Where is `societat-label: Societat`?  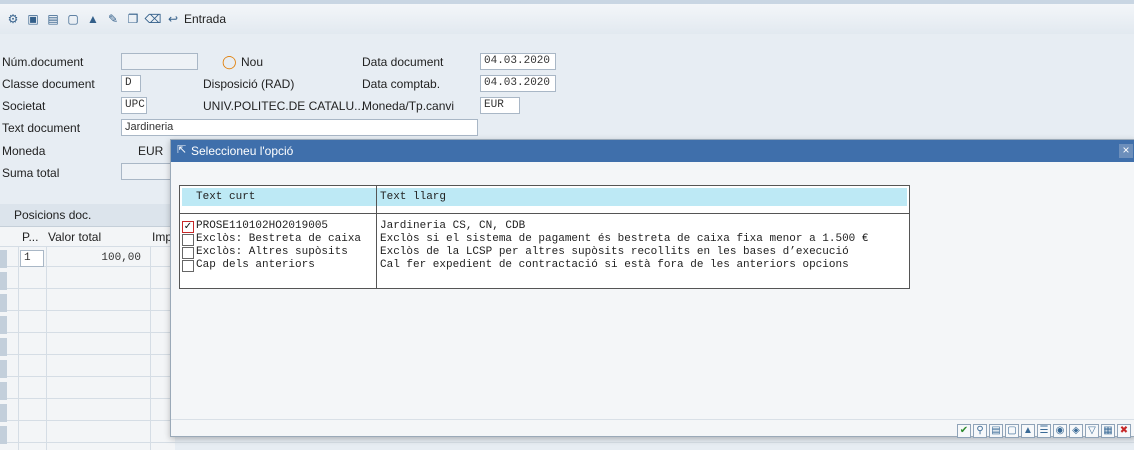
societat-label: Societat is located at coordinates (24, 106).